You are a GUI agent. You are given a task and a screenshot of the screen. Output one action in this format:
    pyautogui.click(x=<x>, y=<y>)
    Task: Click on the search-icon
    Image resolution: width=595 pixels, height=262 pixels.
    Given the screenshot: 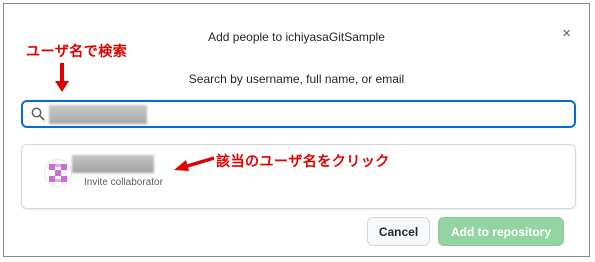 What is the action you would take?
    pyautogui.click(x=38, y=114)
    